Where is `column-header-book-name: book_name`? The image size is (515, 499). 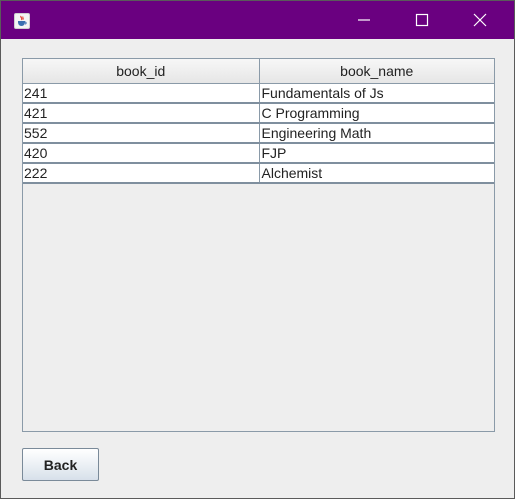 column-header-book-name: book_name is located at coordinates (376, 71).